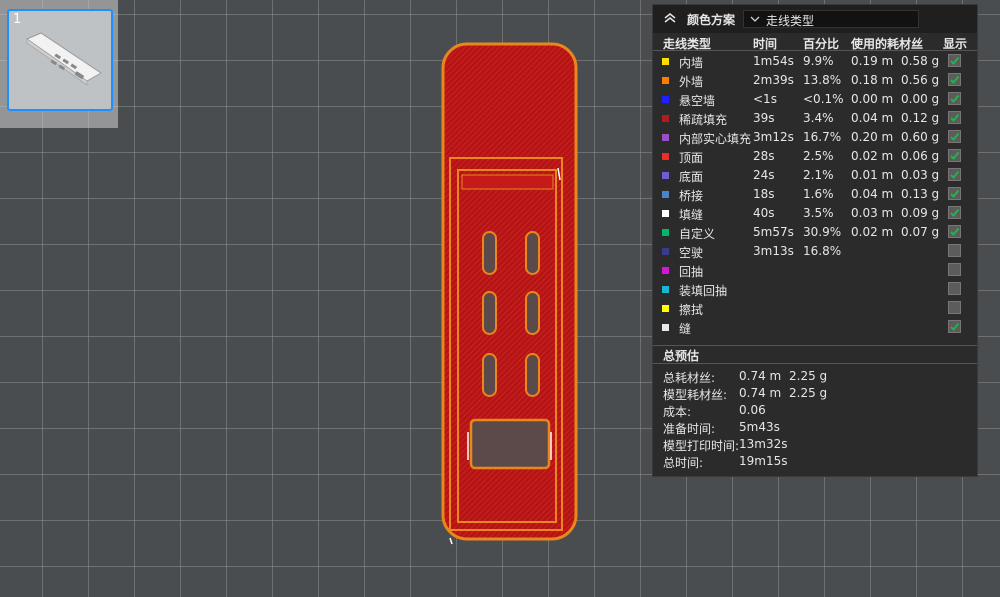 Image resolution: width=1000 pixels, height=597 pixels. What do you see at coordinates (872, 175) in the screenshot?
I see `feature-length: 0.01 m` at bounding box center [872, 175].